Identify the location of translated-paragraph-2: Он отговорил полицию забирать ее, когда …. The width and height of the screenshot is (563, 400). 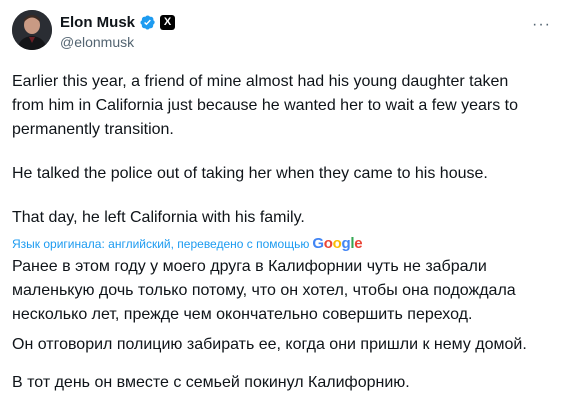
(269, 344).